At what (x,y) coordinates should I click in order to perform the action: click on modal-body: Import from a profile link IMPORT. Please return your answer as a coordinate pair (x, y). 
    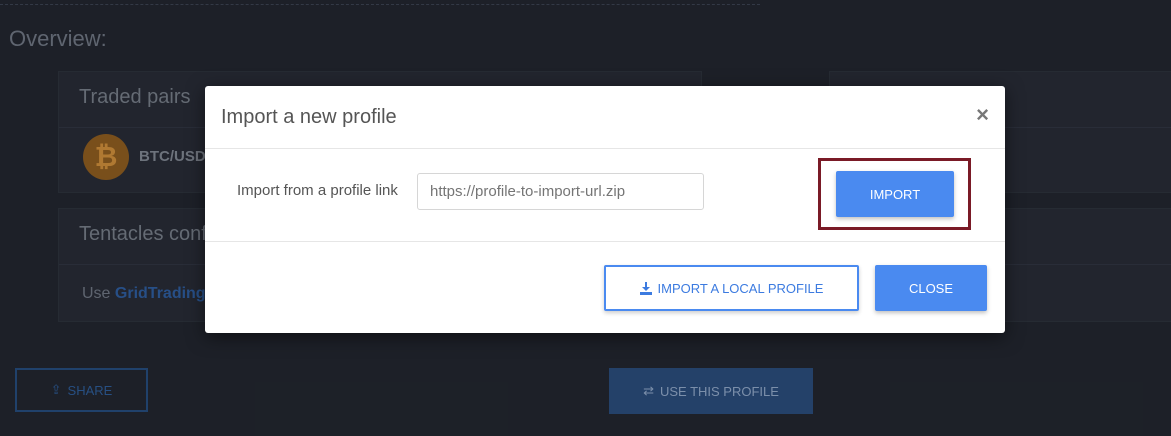
    Looking at the image, I should click on (605, 195).